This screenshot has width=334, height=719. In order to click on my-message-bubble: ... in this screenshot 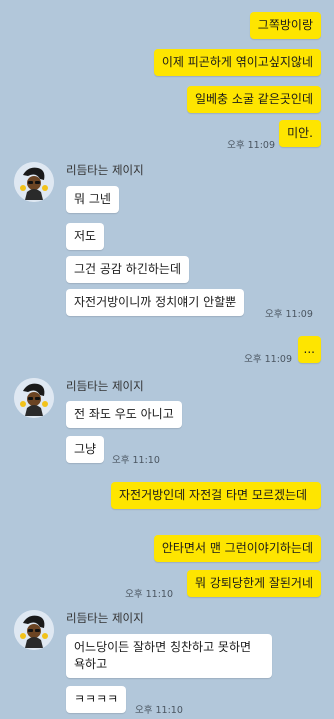, I will do `click(309, 349)`.